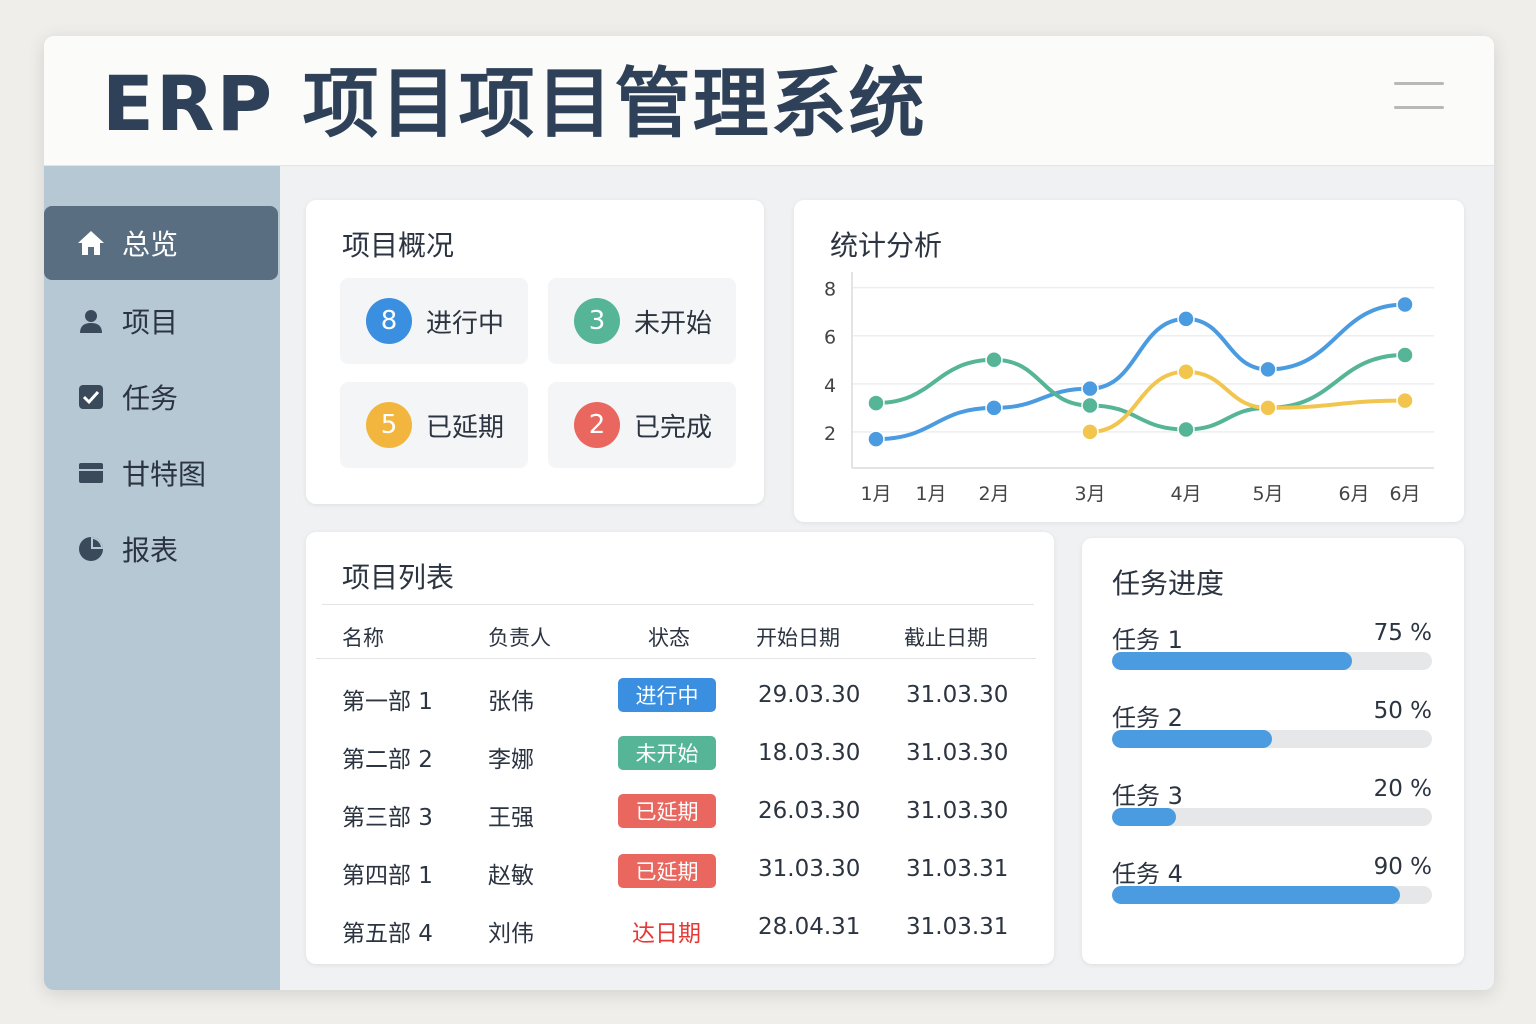  What do you see at coordinates (91, 473) in the screenshot?
I see `gantt-icon` at bounding box center [91, 473].